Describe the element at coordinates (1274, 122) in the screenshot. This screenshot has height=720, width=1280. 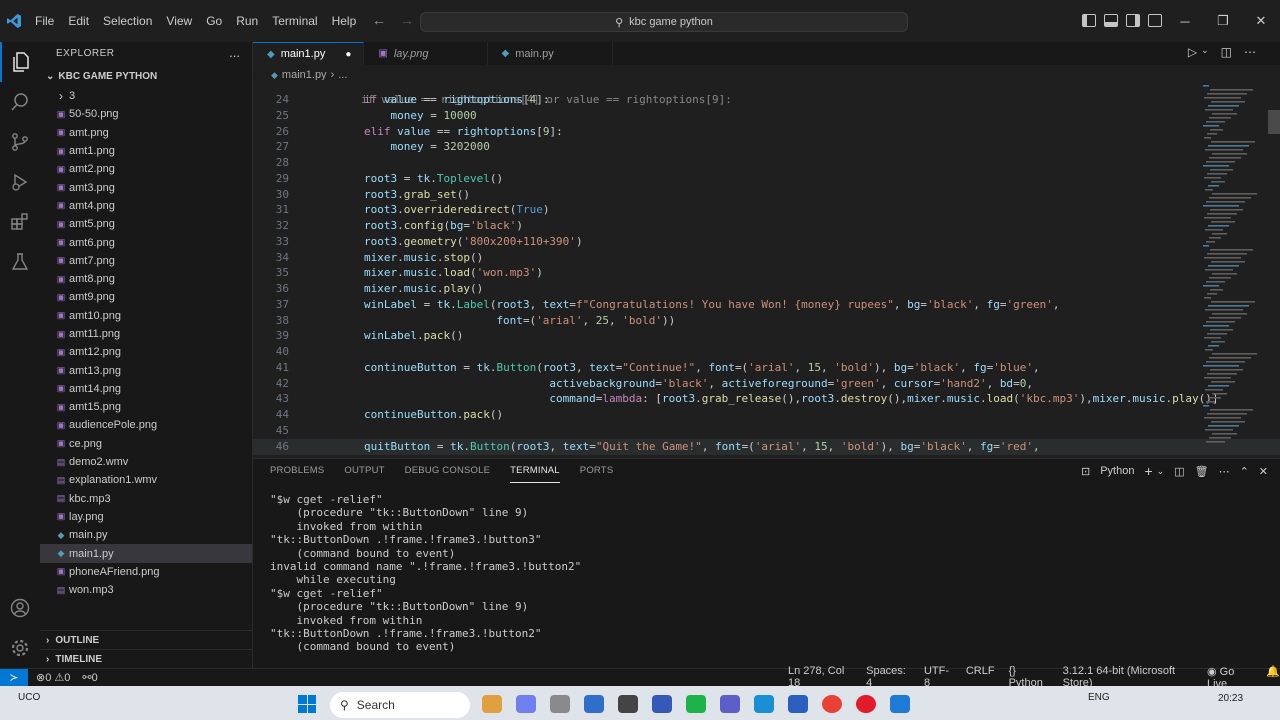
I see `editor-scrollbar` at that location.